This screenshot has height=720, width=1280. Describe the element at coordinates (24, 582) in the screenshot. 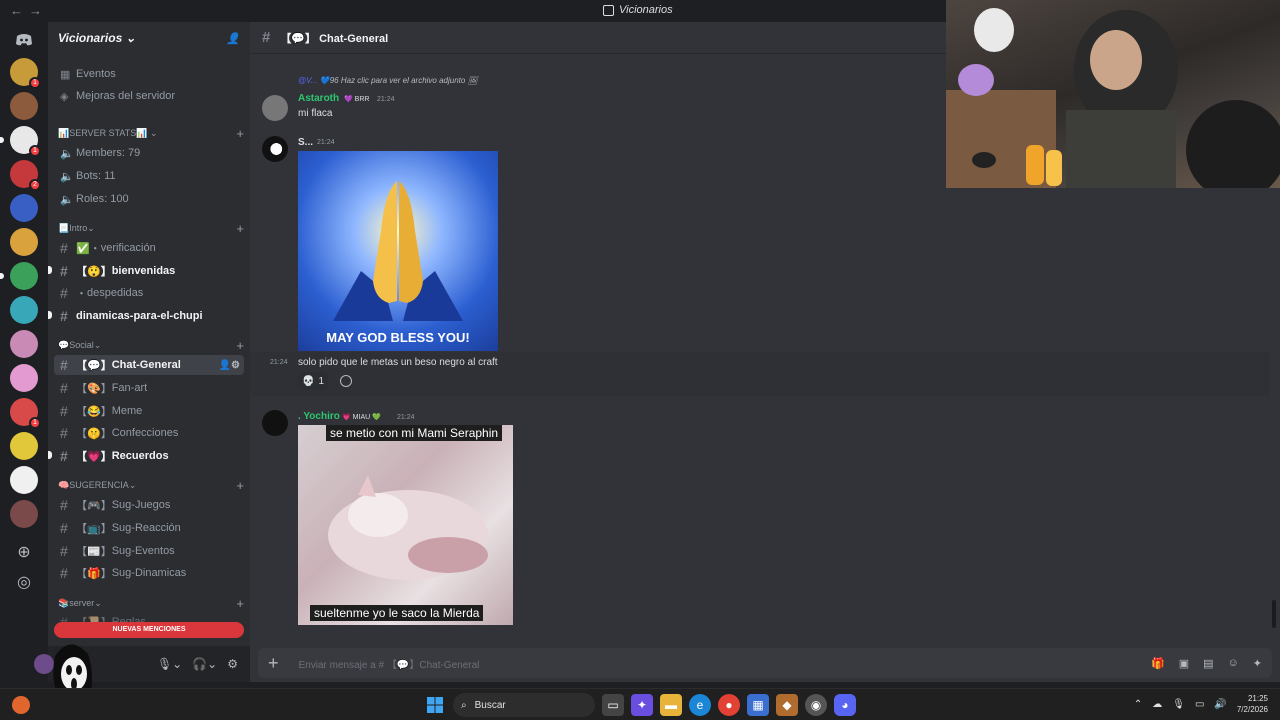

I see `explore-icon: ◎` at that location.